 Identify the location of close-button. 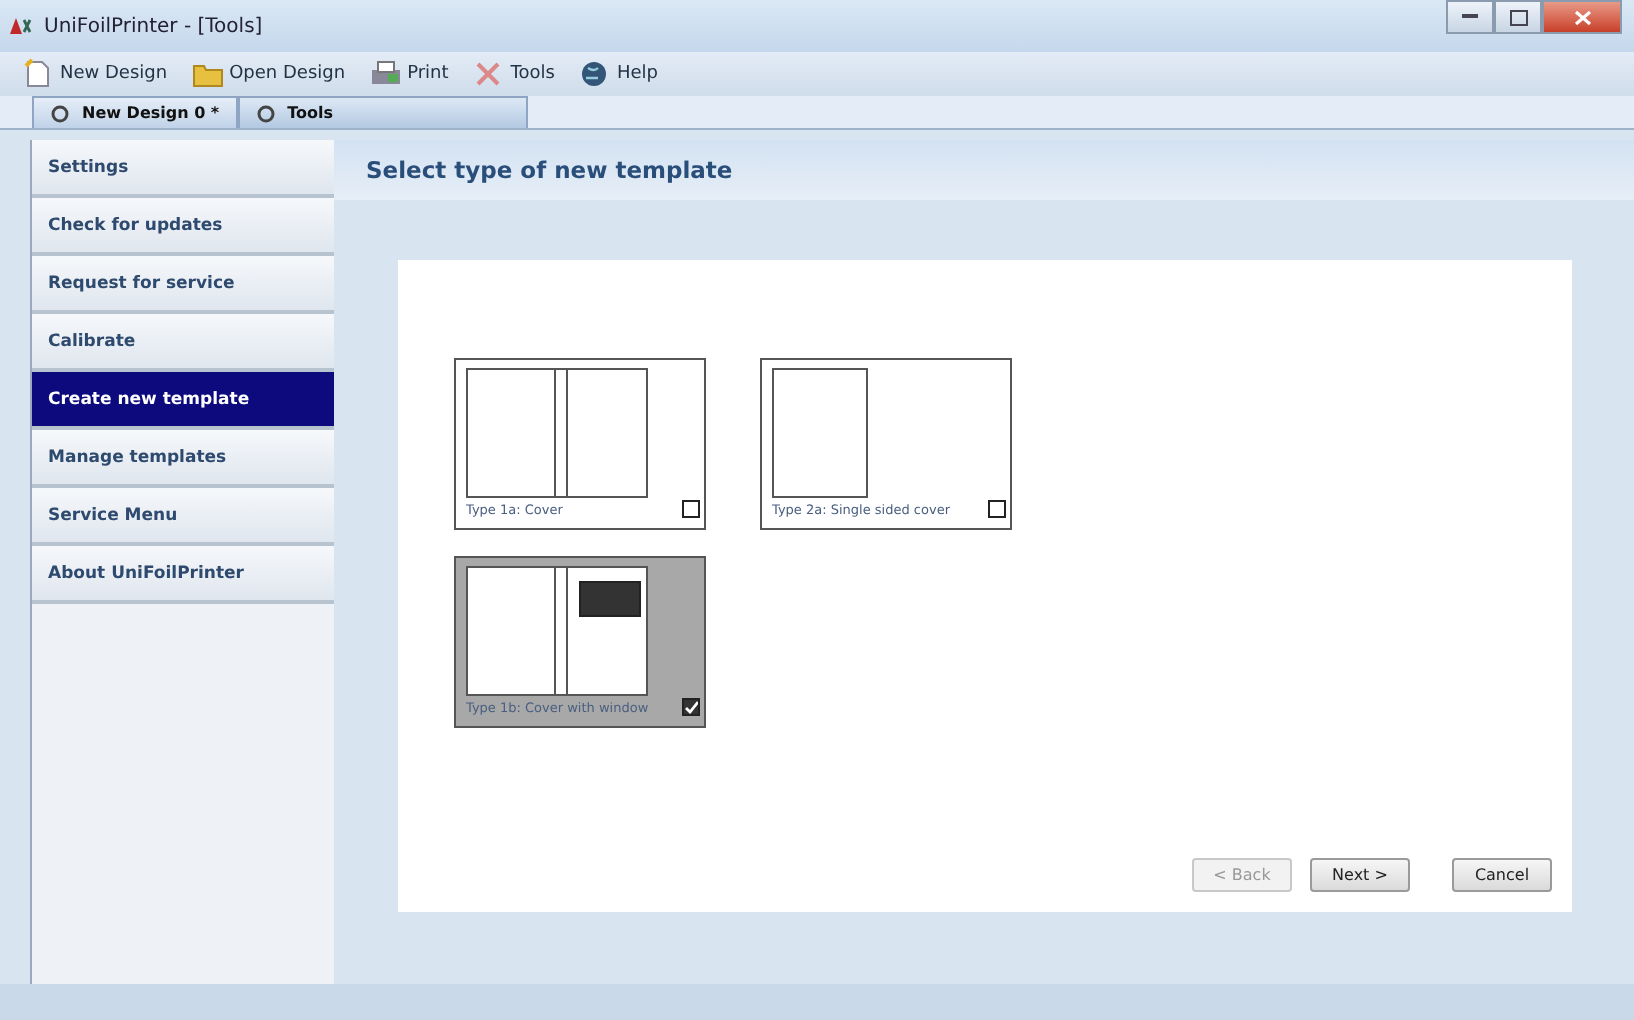
(1582, 17).